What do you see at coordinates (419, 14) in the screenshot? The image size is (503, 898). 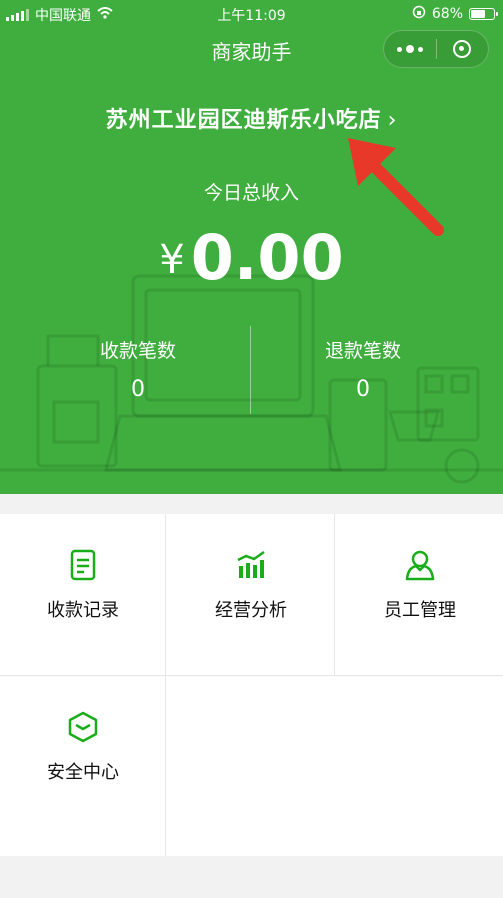 I see `orientation-lock-icon` at bounding box center [419, 14].